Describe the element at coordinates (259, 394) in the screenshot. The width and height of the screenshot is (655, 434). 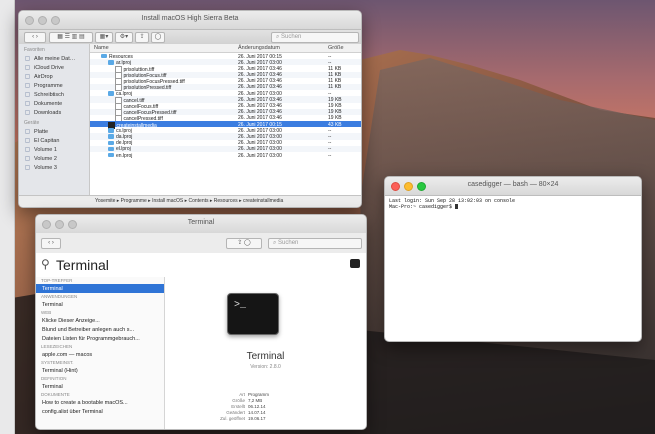
I see `metadata-value: Programm` at that location.